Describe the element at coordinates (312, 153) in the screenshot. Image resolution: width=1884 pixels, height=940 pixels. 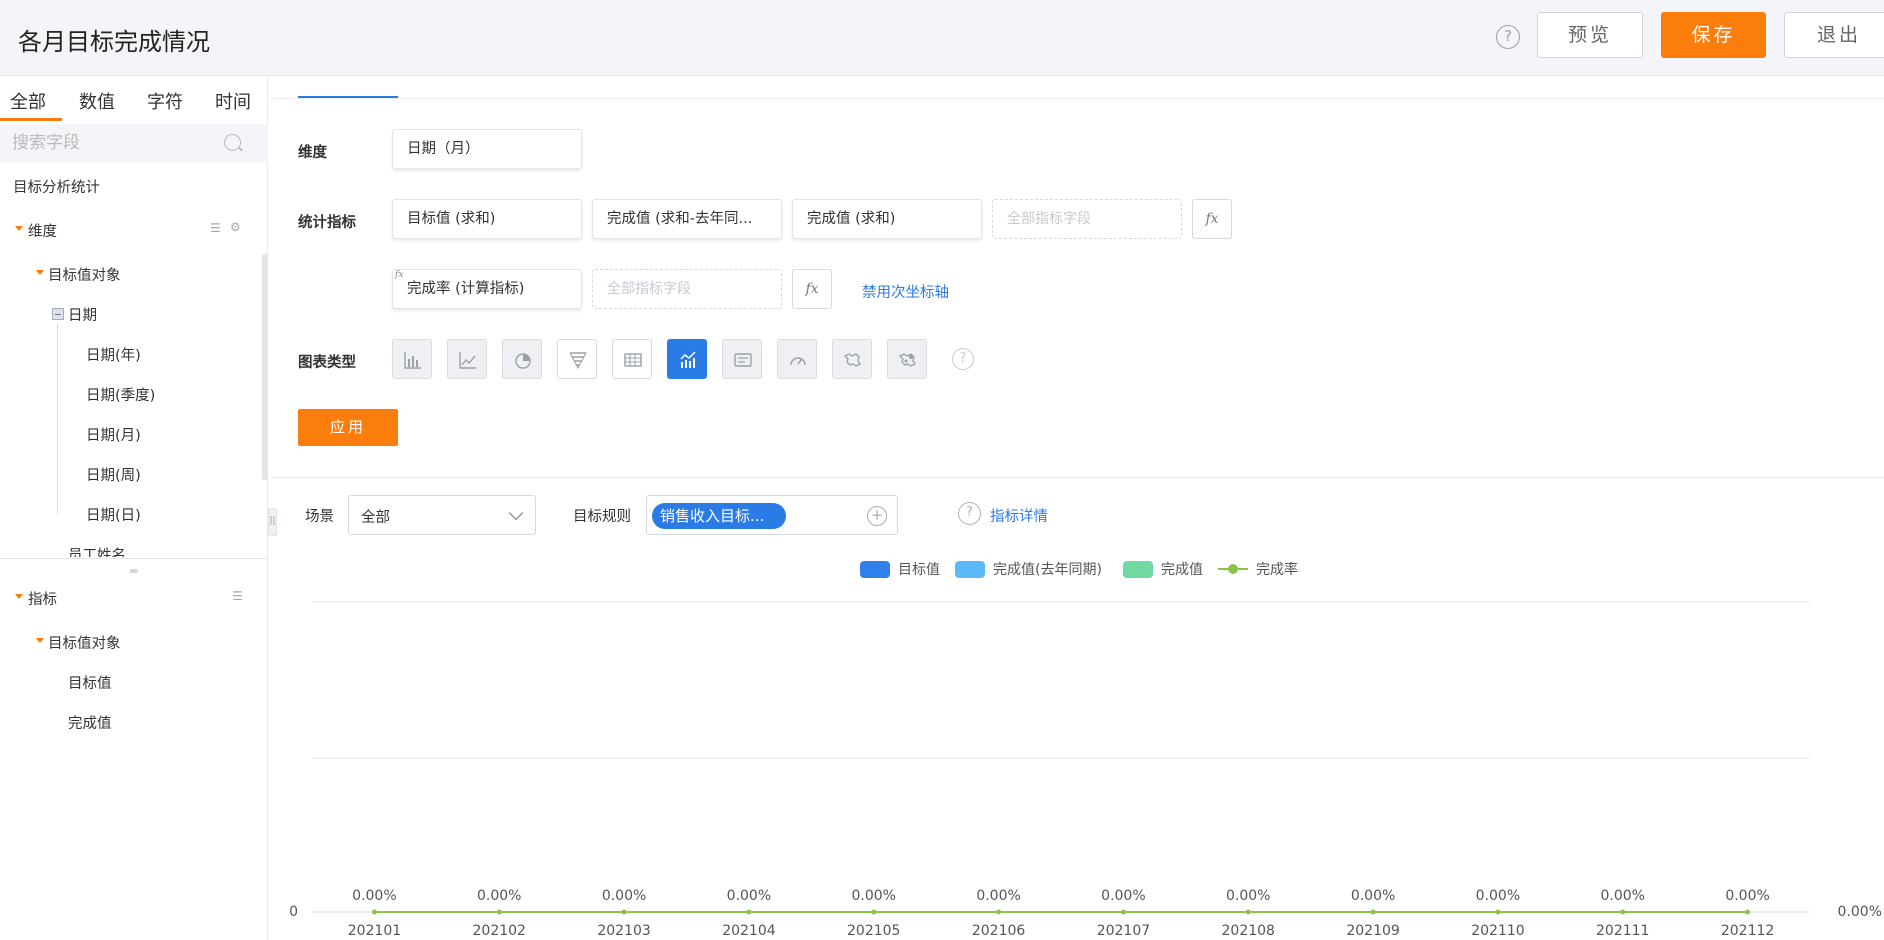
I see `dimension-label: 维度` at that location.